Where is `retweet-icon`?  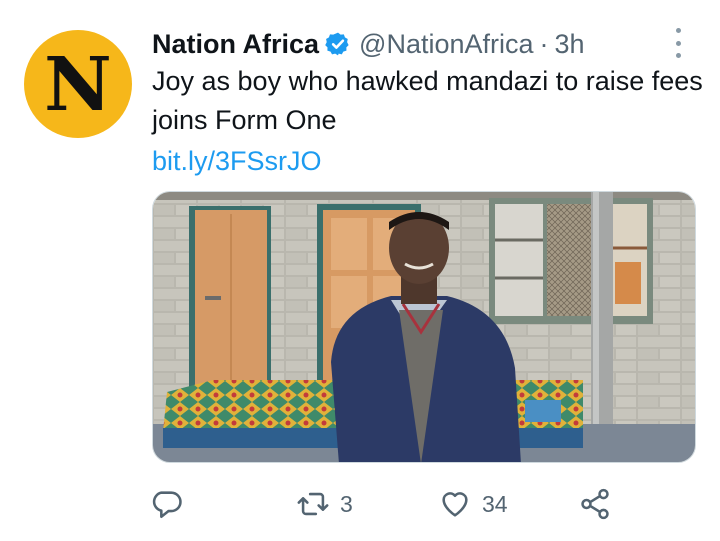 retweet-icon is located at coordinates (313, 504).